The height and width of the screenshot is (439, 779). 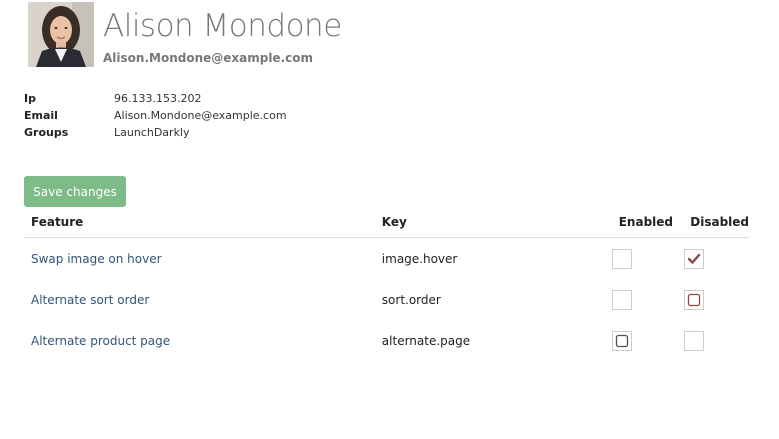 What do you see at coordinates (46, 132) in the screenshot?
I see `info-label: Groups` at bounding box center [46, 132].